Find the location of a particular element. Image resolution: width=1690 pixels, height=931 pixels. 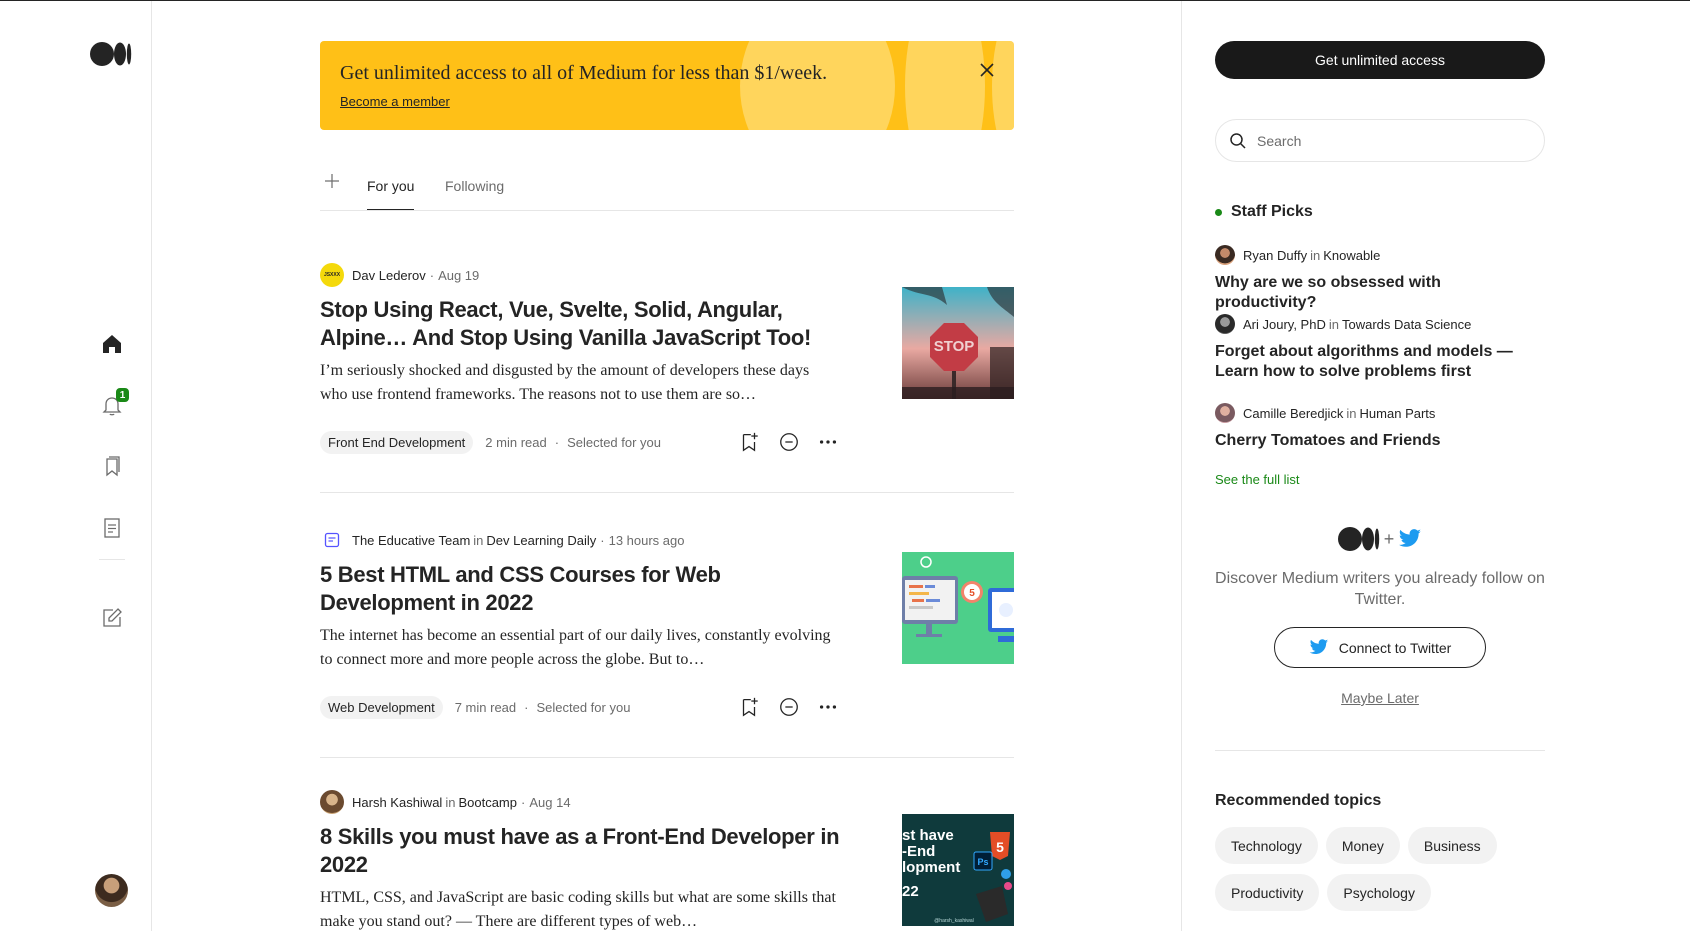

rail-divider is located at coordinates (112, 559).